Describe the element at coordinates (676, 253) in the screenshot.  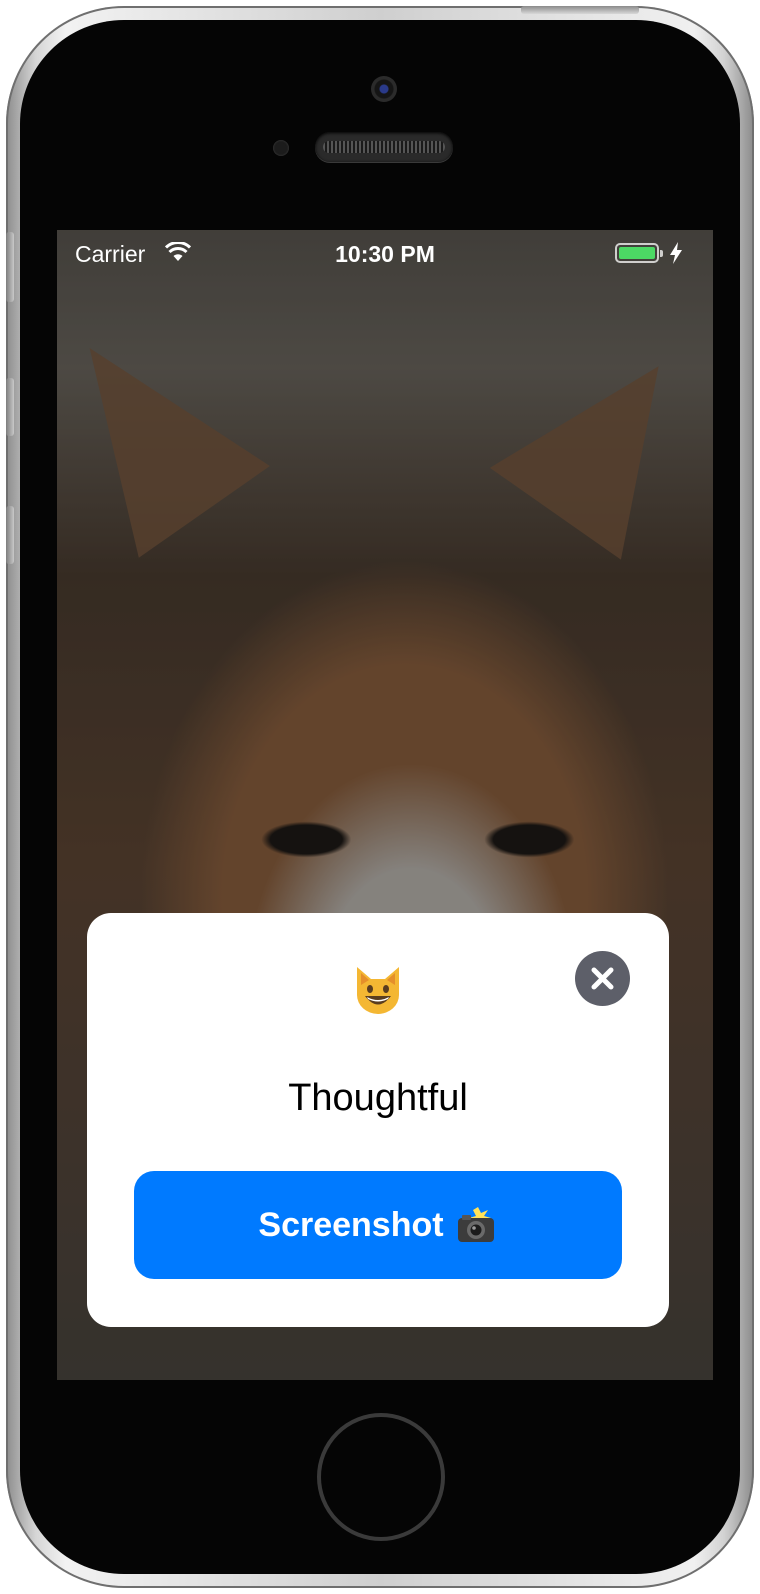
I see `charging-bolt-icon` at that location.